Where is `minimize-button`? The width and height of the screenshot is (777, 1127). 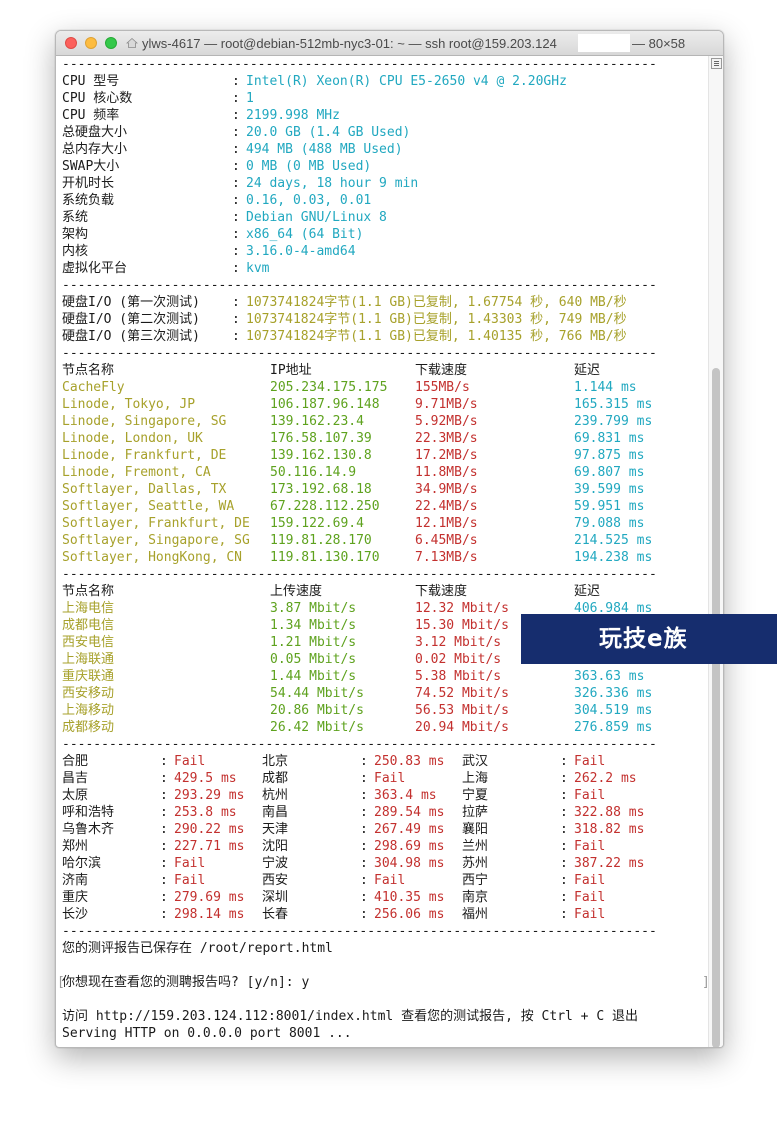 minimize-button is located at coordinates (91, 43).